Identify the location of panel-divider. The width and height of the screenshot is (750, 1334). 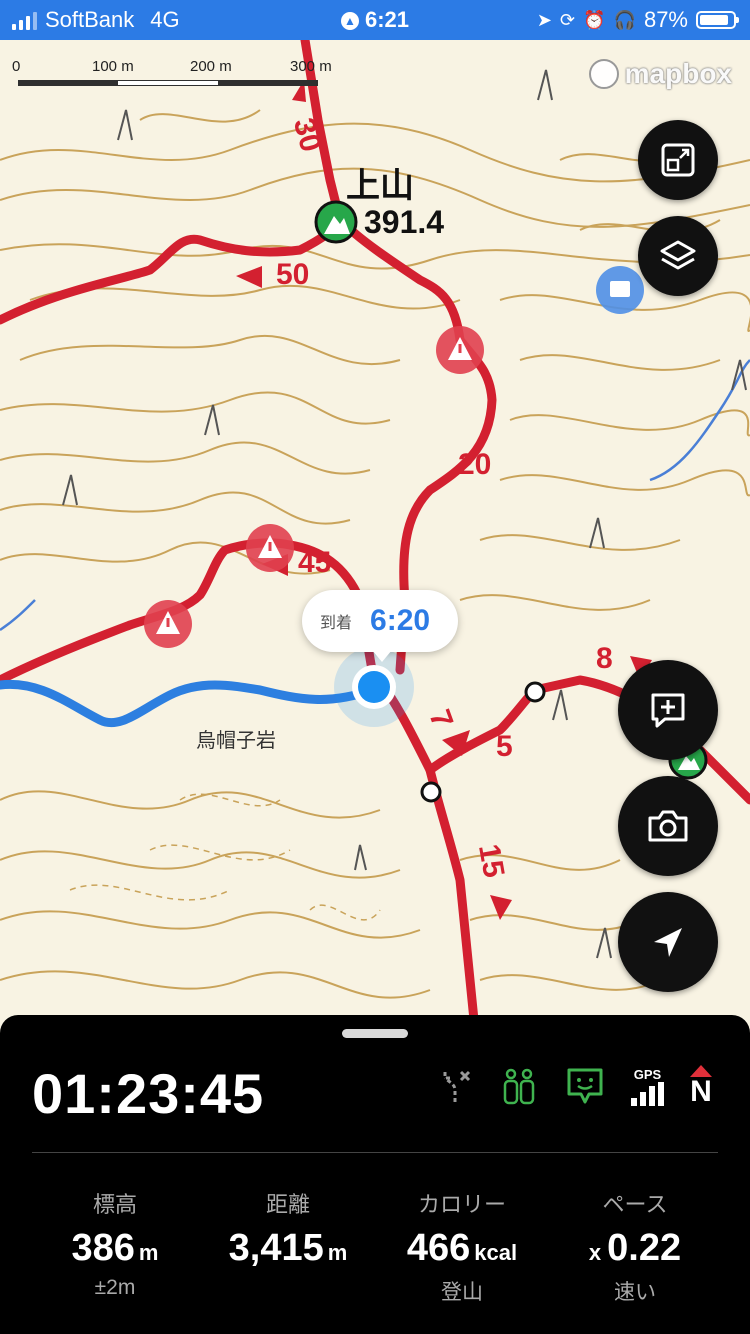
(375, 1152).